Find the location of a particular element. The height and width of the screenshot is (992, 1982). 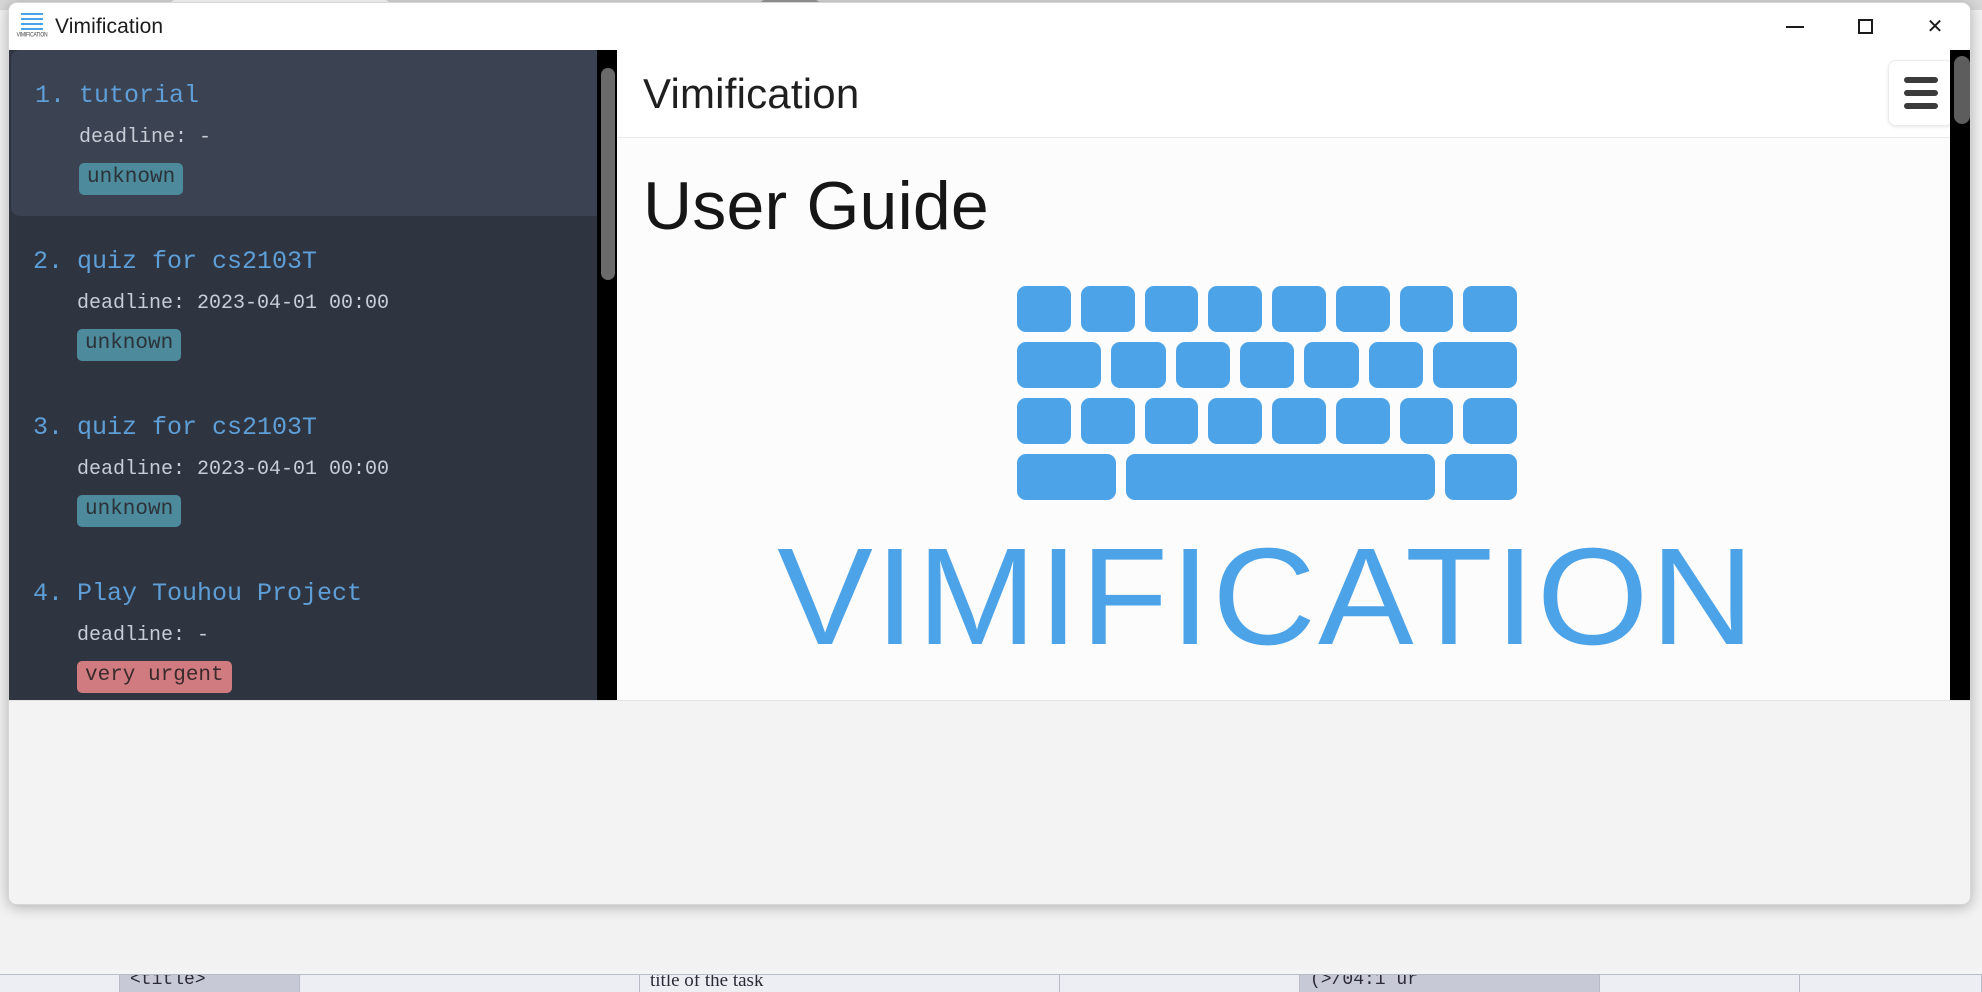

task-index: 1. is located at coordinates (50, 95).